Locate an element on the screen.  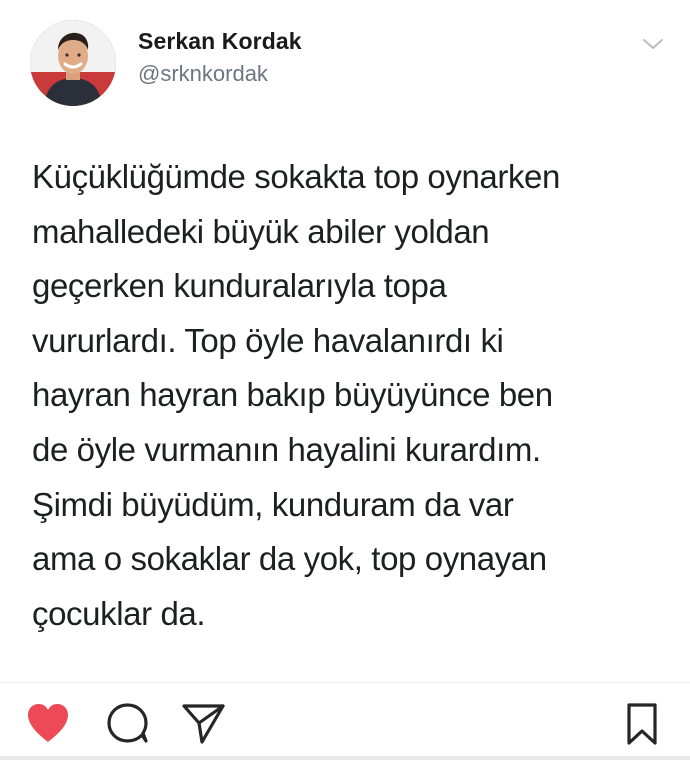
tweet-header: Serkan Kordak @srknkordak is located at coordinates (347, 64).